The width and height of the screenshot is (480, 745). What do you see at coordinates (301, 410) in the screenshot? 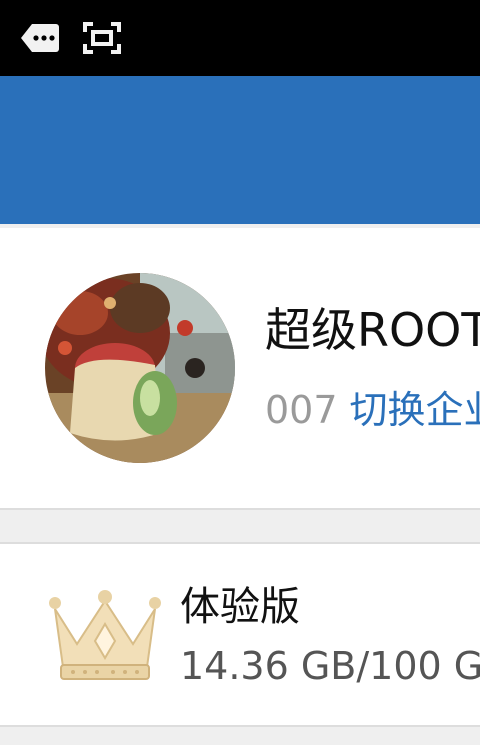
I see `user-id: 007` at bounding box center [301, 410].